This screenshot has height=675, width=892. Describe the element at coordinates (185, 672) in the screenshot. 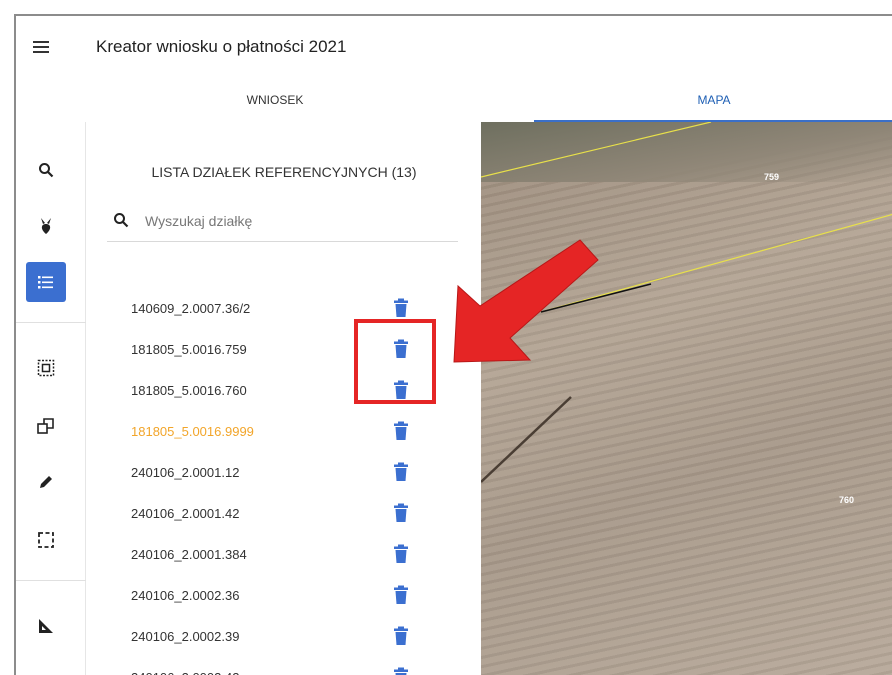

I see `parcel-id: 240106_2.0002.42` at that location.